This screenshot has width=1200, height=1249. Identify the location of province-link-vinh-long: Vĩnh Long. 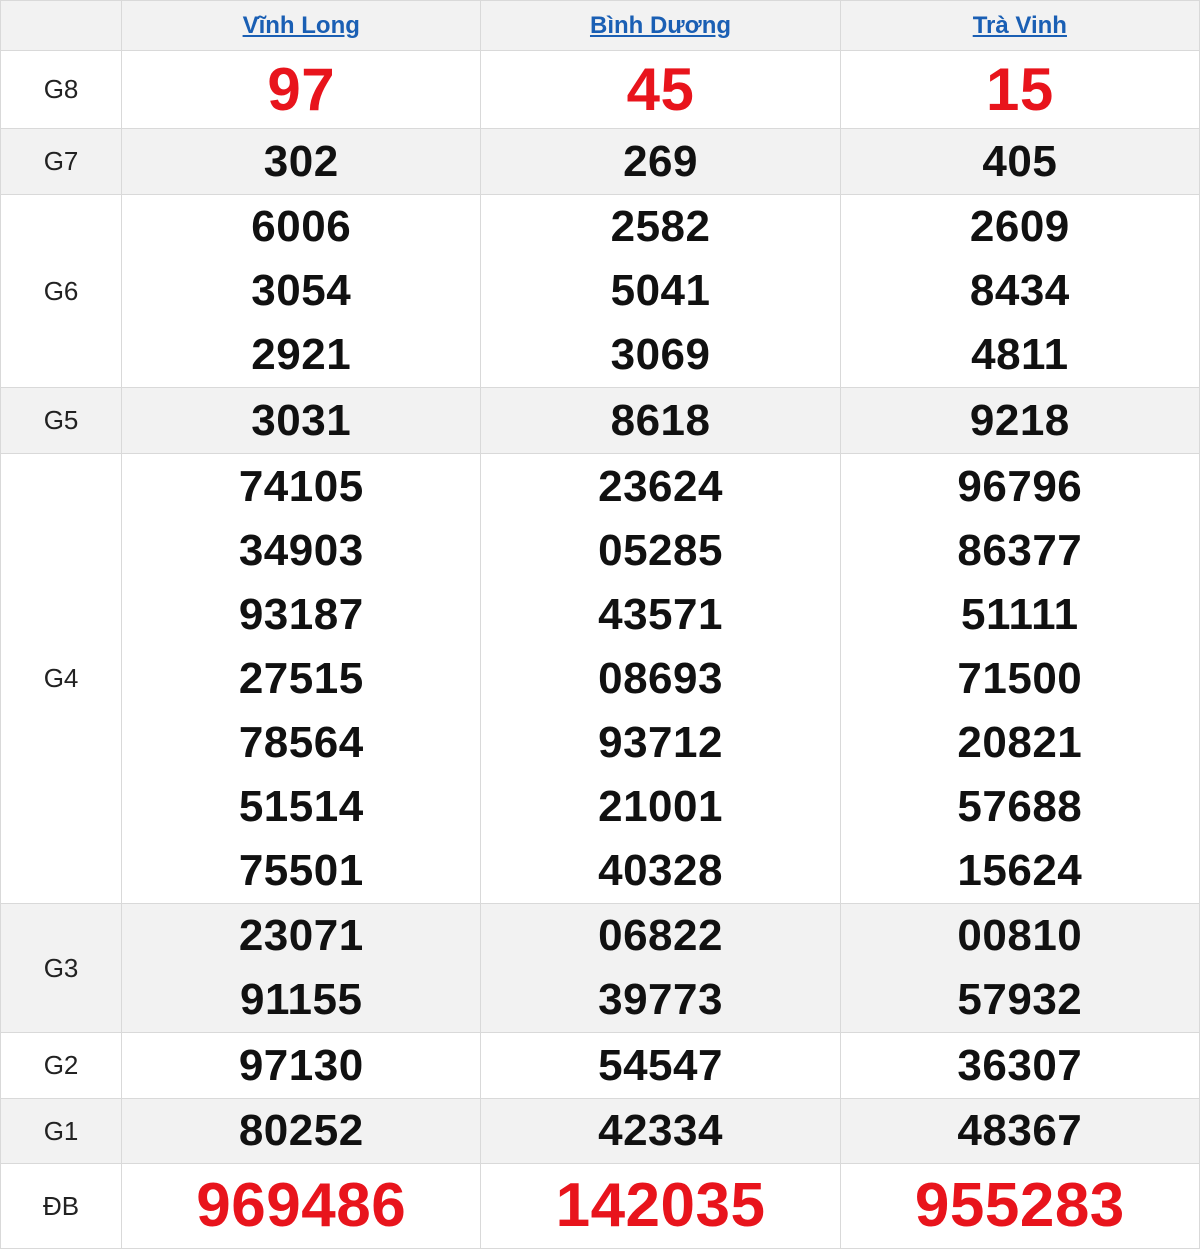
(301, 25).